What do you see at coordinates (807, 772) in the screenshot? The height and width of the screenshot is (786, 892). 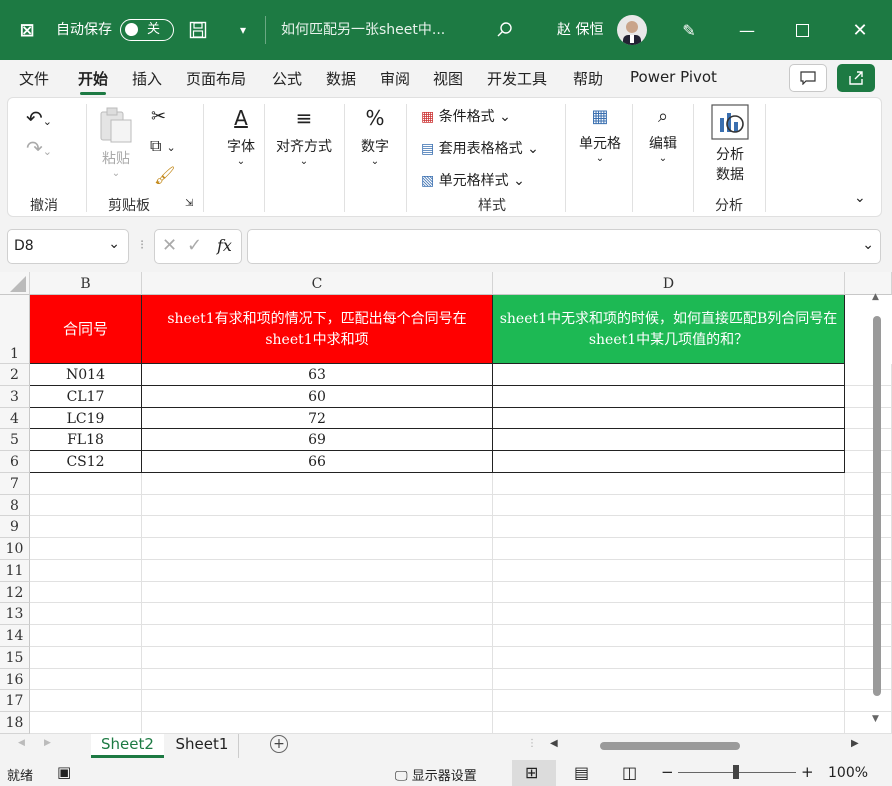 I see `zoom-in-icon: +` at bounding box center [807, 772].